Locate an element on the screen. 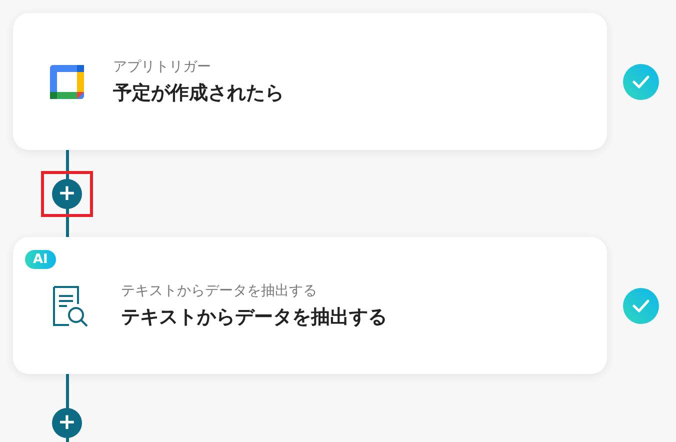 This screenshot has width=676, height=442. step-title: 予定が作成されたら is located at coordinates (198, 93).